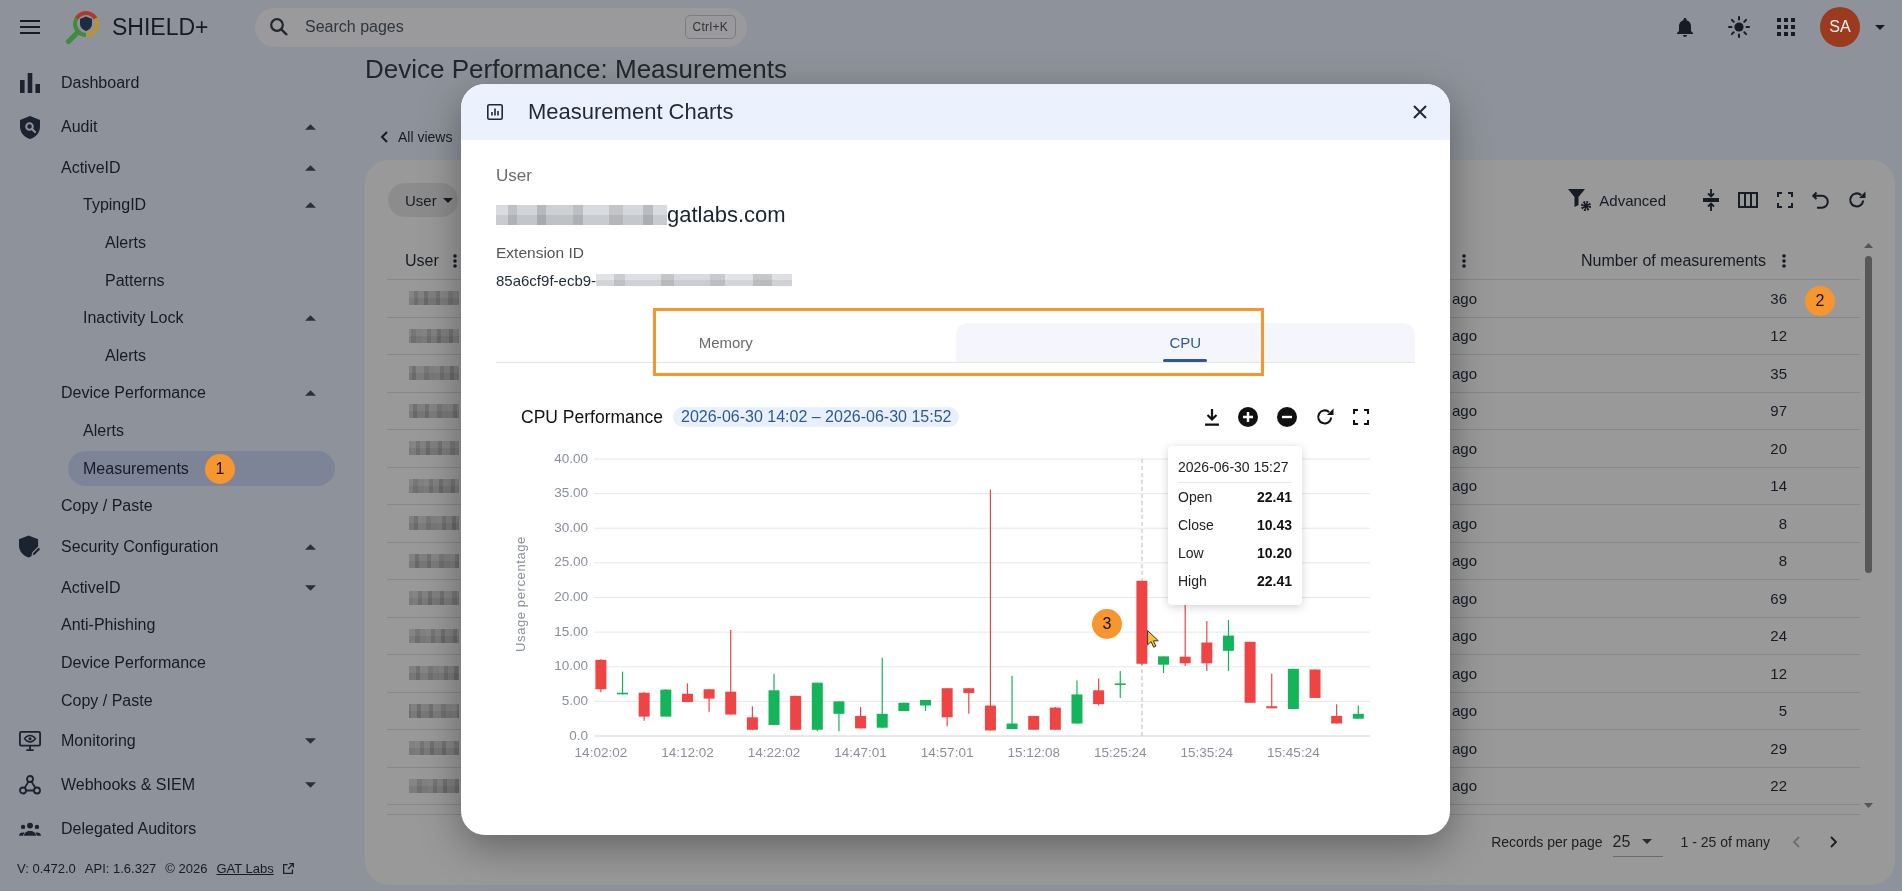  What do you see at coordinates (1212, 417) in the screenshot?
I see `download-icon` at bounding box center [1212, 417].